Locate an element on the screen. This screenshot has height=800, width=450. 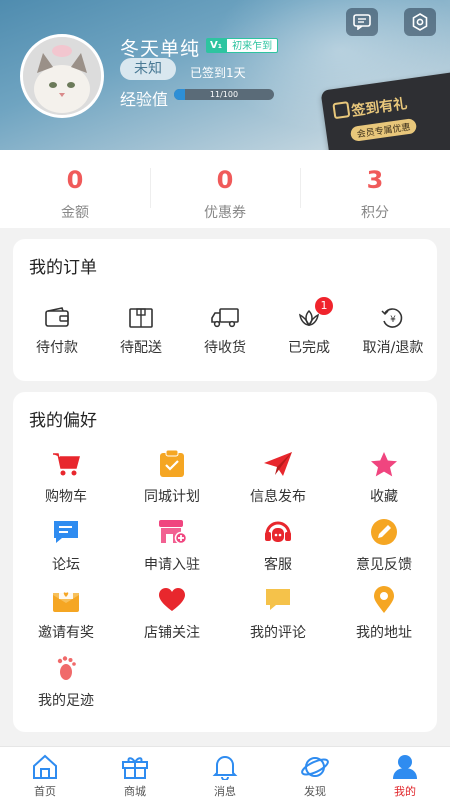
stat-balance: 0 金额 is located at coordinates (75, 189).